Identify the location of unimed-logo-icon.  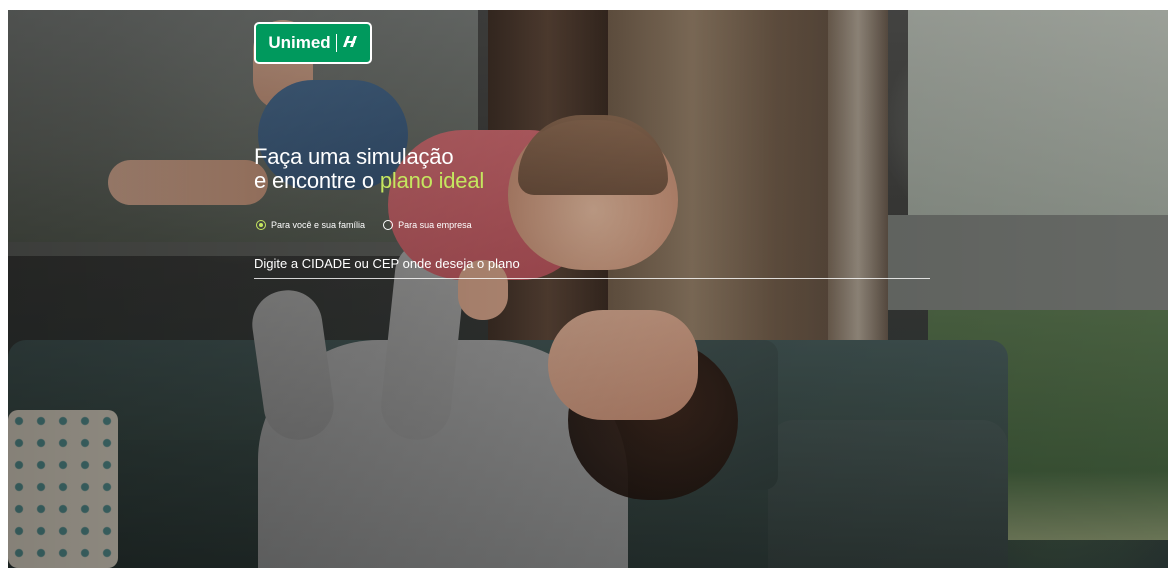
(350, 43).